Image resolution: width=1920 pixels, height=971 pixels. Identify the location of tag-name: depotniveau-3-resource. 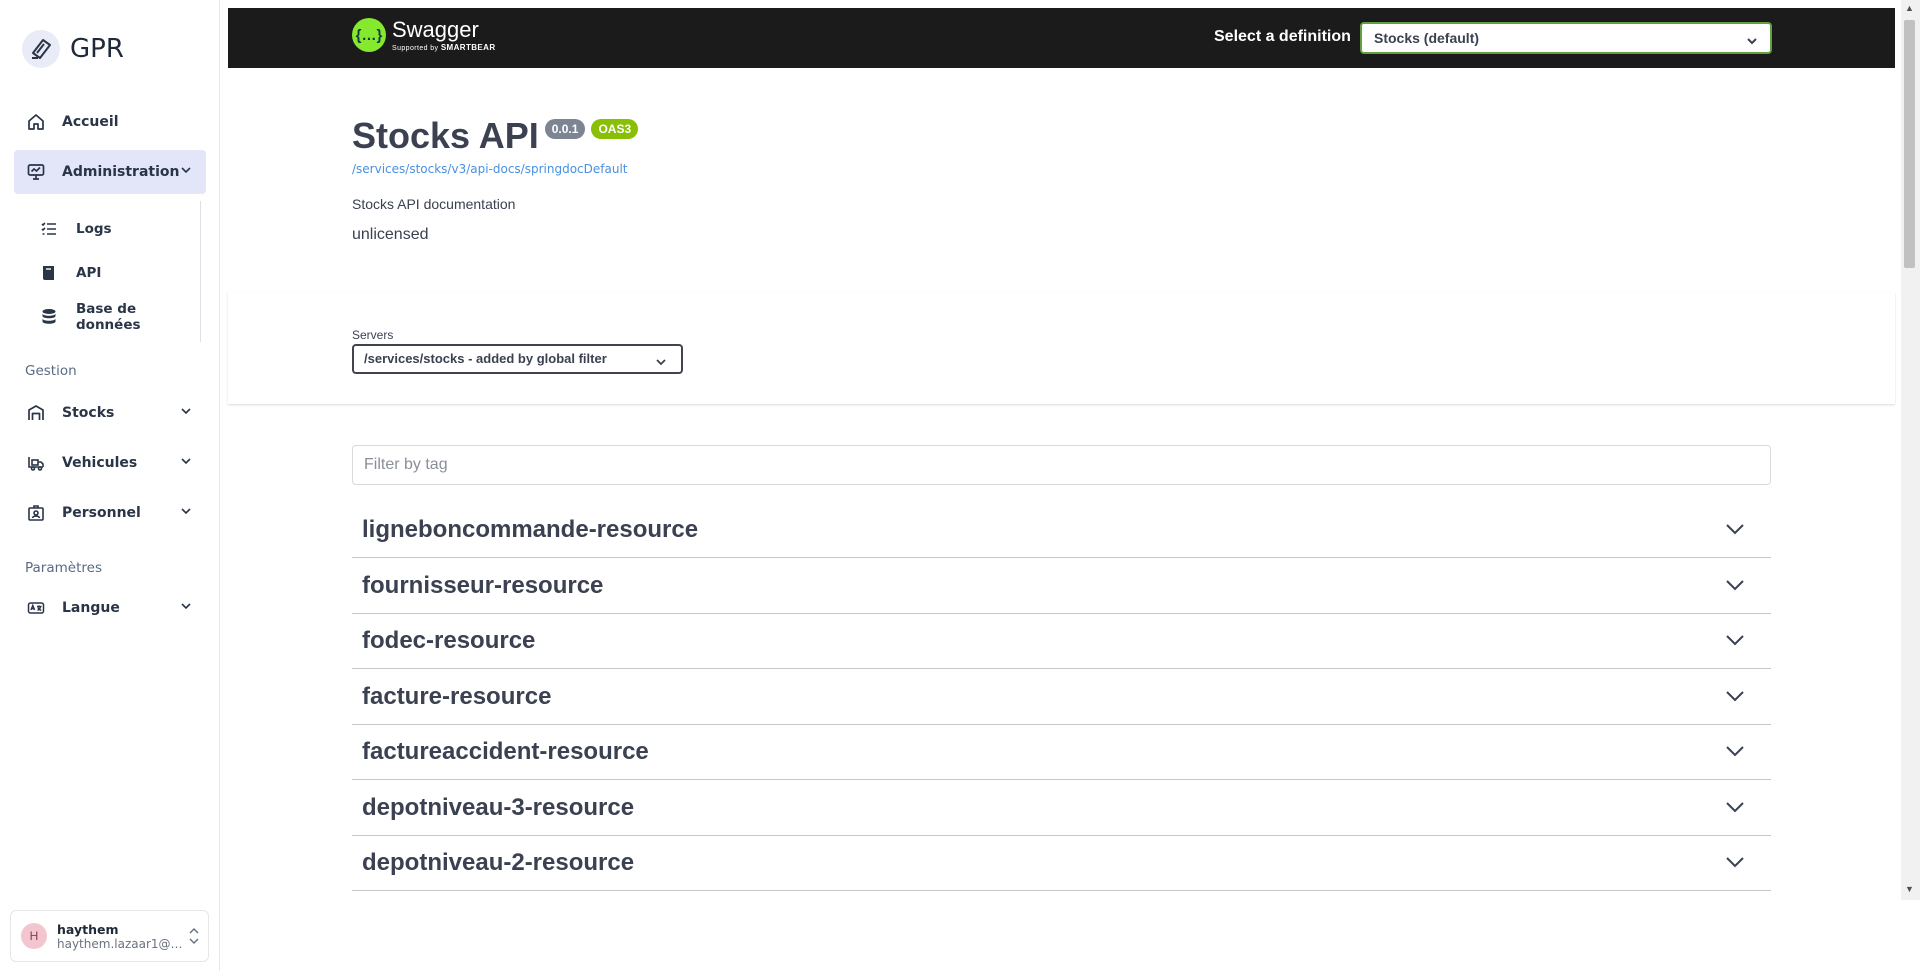
(498, 807).